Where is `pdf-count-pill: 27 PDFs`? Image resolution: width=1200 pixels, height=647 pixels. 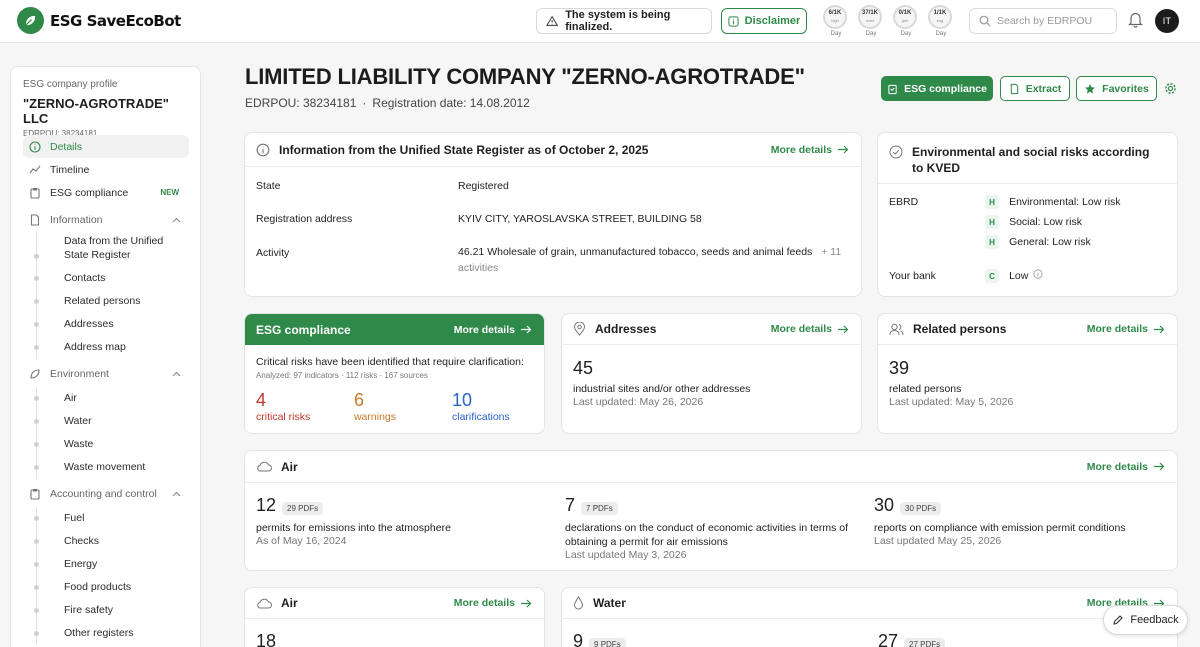
pdf-count-pill: 27 PDFs is located at coordinates (925, 642).